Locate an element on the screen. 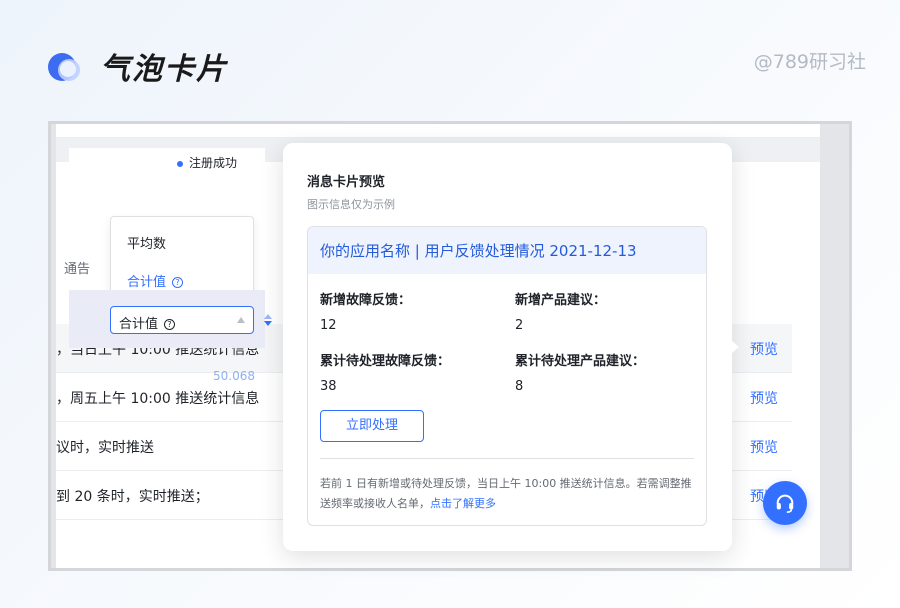  sort-icon is located at coordinates (268, 320).